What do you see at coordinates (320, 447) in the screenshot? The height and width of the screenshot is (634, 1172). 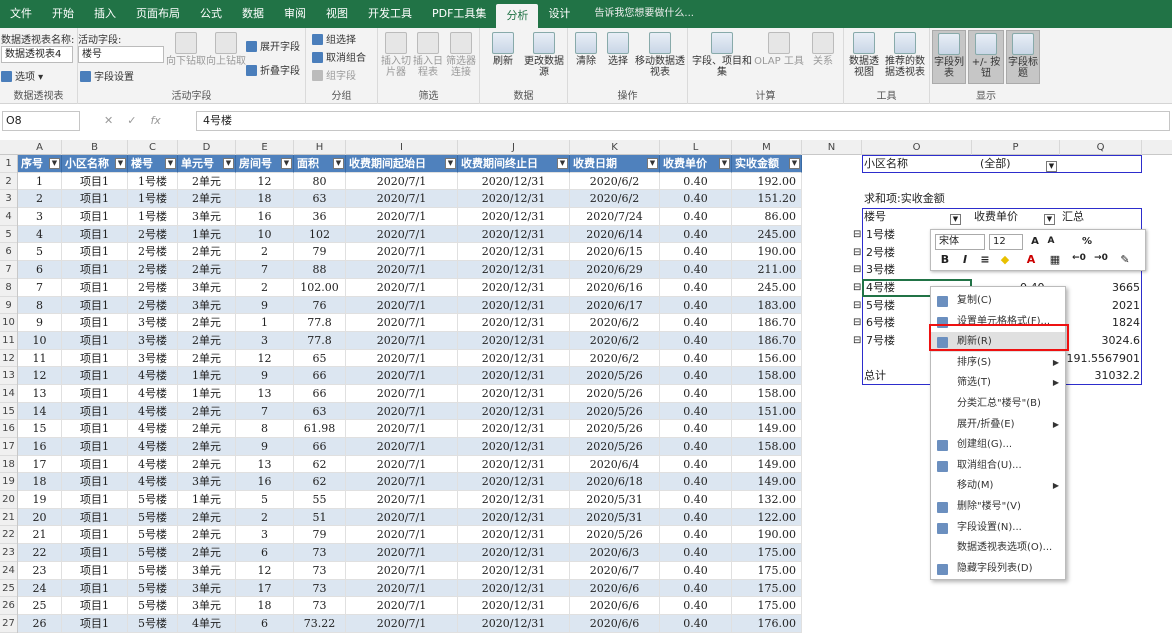 I see `cell: 66` at bounding box center [320, 447].